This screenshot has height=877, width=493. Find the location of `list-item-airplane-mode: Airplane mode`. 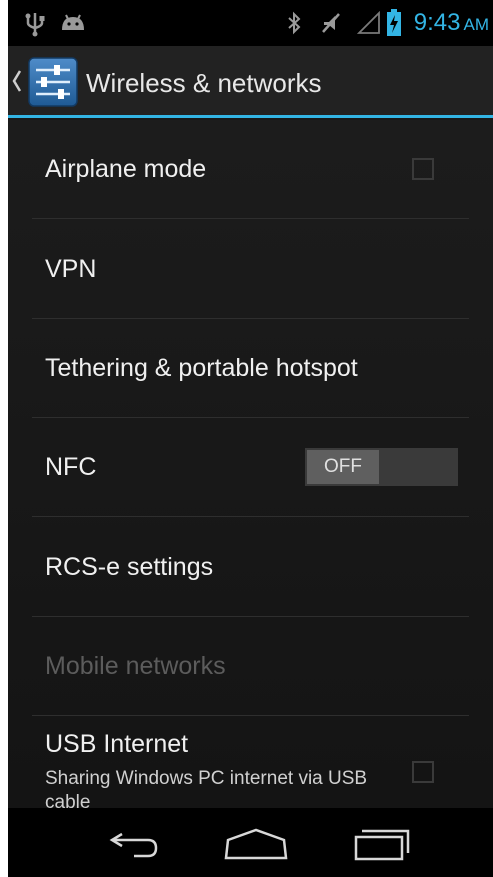

list-item-airplane-mode: Airplane mode is located at coordinates (250, 169).